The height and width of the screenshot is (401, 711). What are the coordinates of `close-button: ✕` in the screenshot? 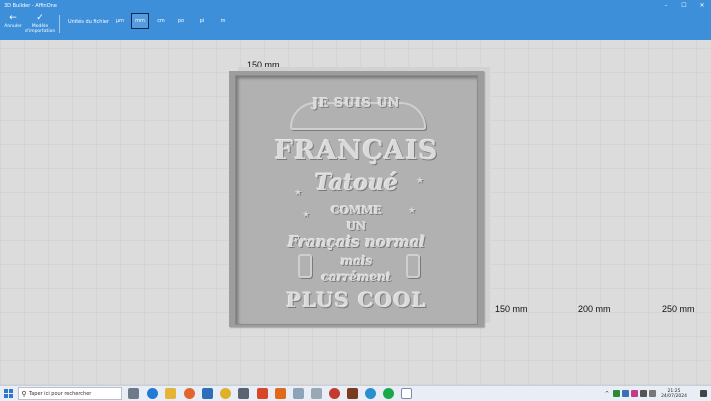 It's located at (702, 5).